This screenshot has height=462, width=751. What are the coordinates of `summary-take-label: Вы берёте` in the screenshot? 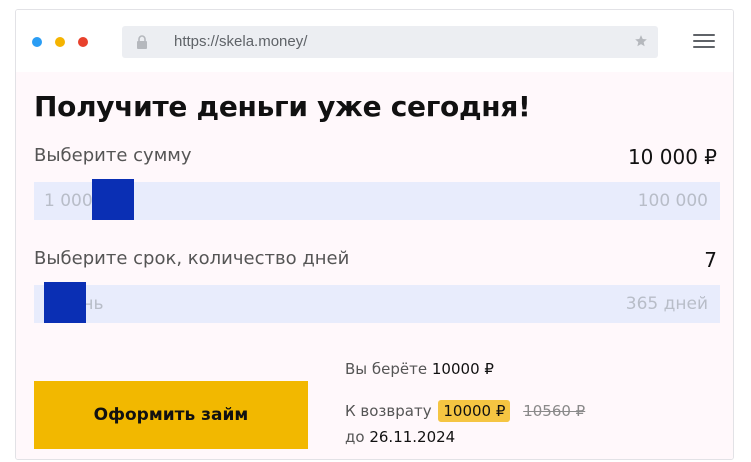 It's located at (386, 369).